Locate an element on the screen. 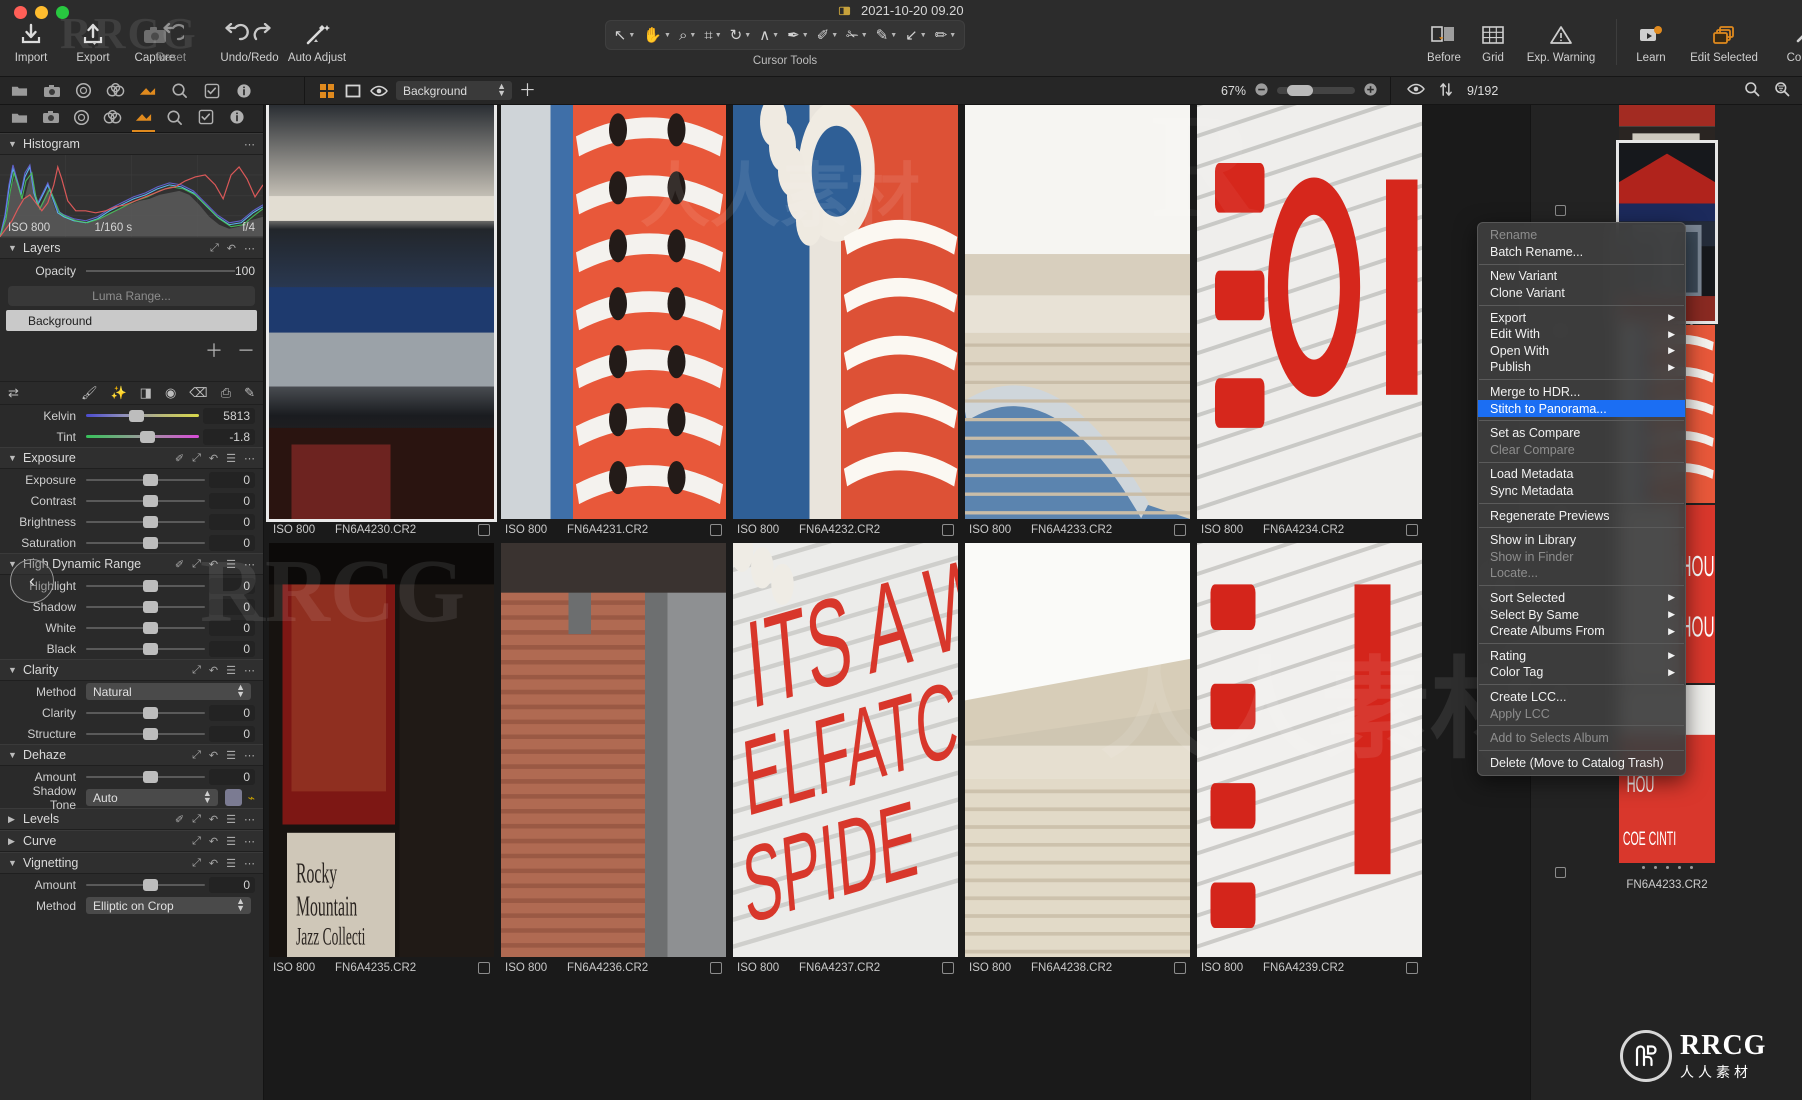  grid-thumbnail-cell: ITS A WO ELFATCH SPIDE ISO 800 FN6A4237.CR2 is located at coordinates (845, 761).